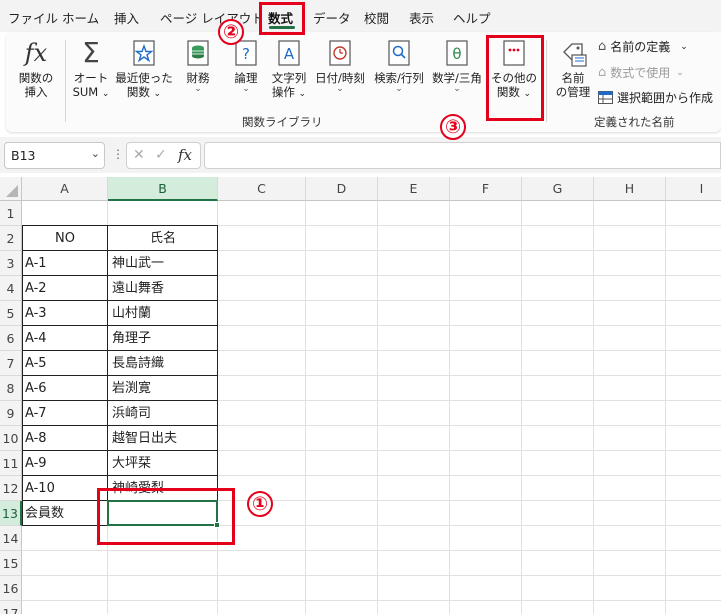 The width and height of the screenshot is (721, 614). What do you see at coordinates (161, 155) in the screenshot?
I see `enter-icon: ✓` at bounding box center [161, 155].